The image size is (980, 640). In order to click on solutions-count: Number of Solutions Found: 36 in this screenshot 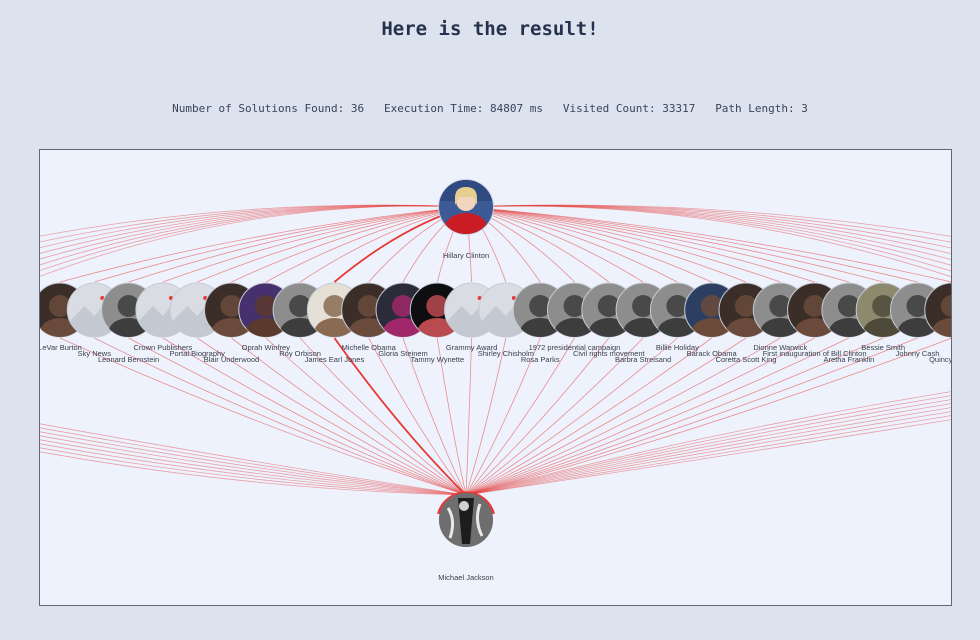, I will do `click(268, 108)`.